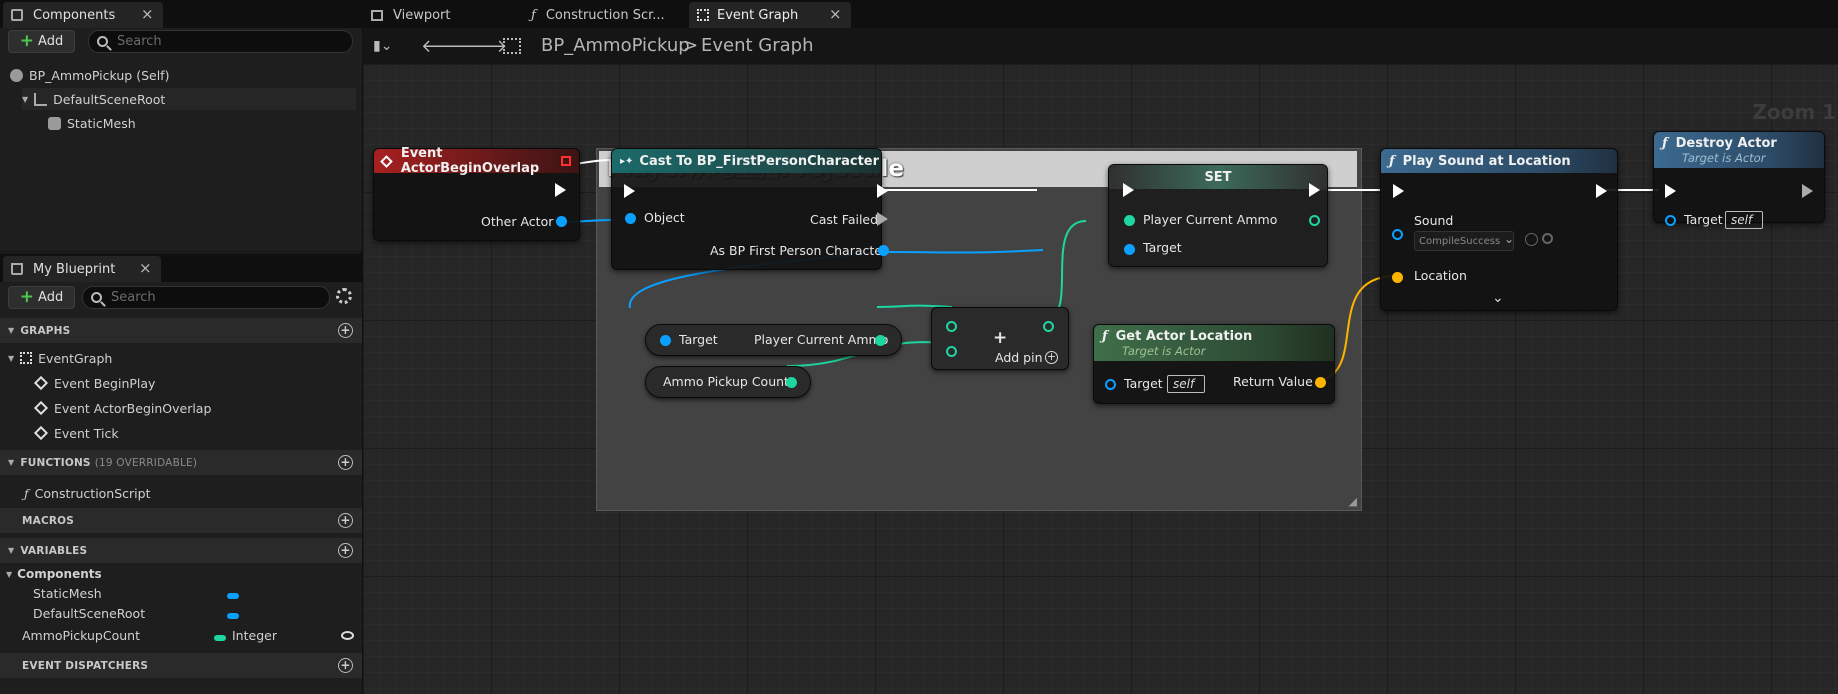  I want to click on location-input-pin, so click(1397, 277).